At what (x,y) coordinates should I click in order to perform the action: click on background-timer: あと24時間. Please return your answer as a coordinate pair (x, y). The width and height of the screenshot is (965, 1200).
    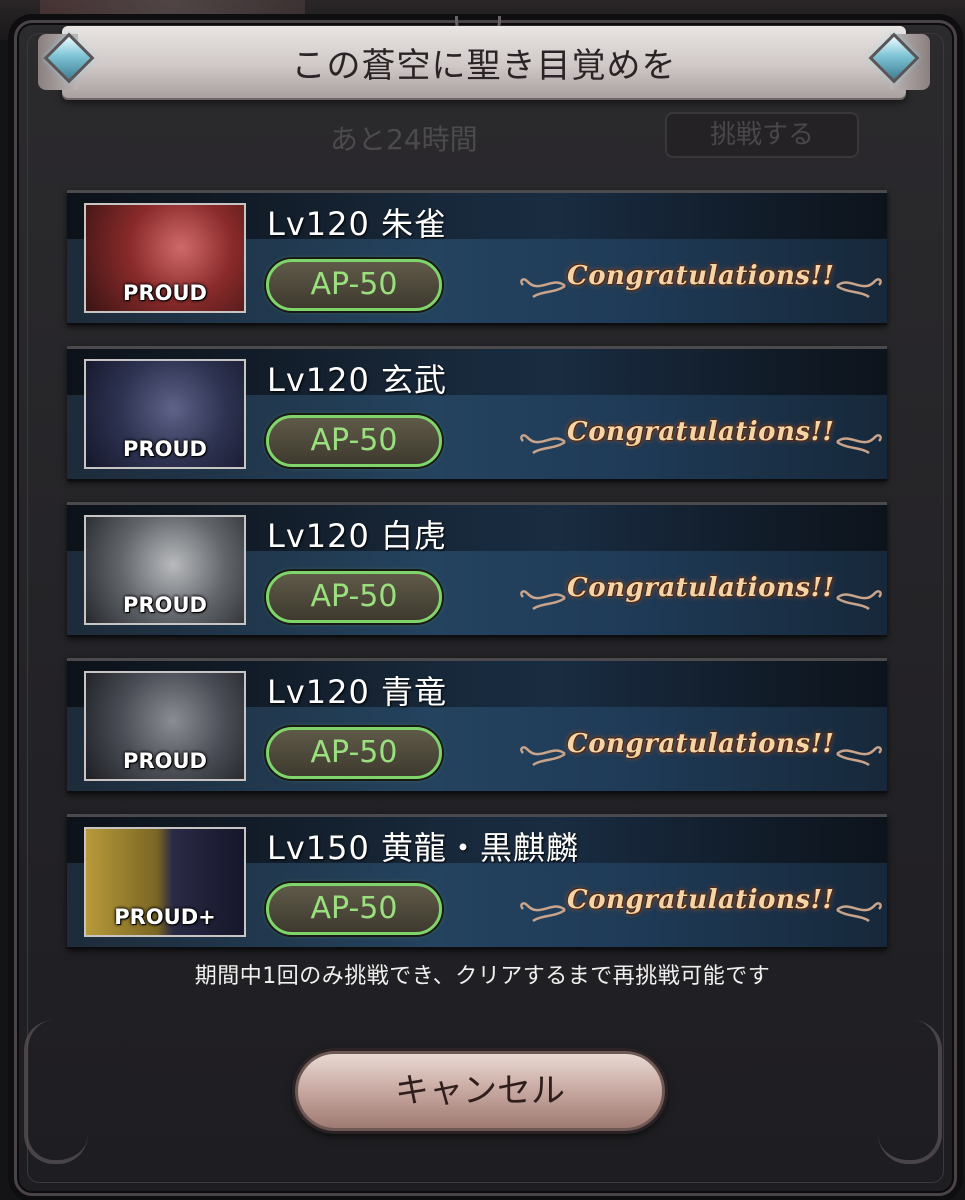
    Looking at the image, I should click on (404, 139).